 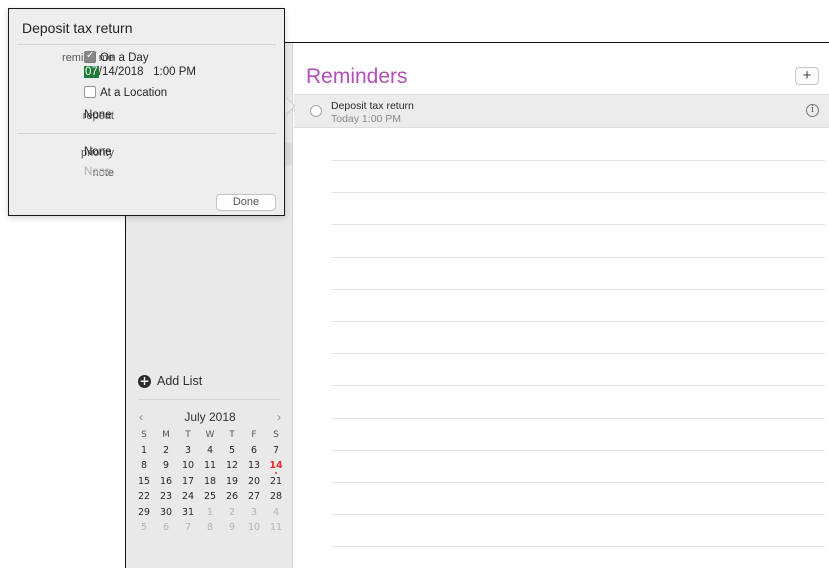 I want to click on at-a-location-option: At a Location, so click(x=125, y=92).